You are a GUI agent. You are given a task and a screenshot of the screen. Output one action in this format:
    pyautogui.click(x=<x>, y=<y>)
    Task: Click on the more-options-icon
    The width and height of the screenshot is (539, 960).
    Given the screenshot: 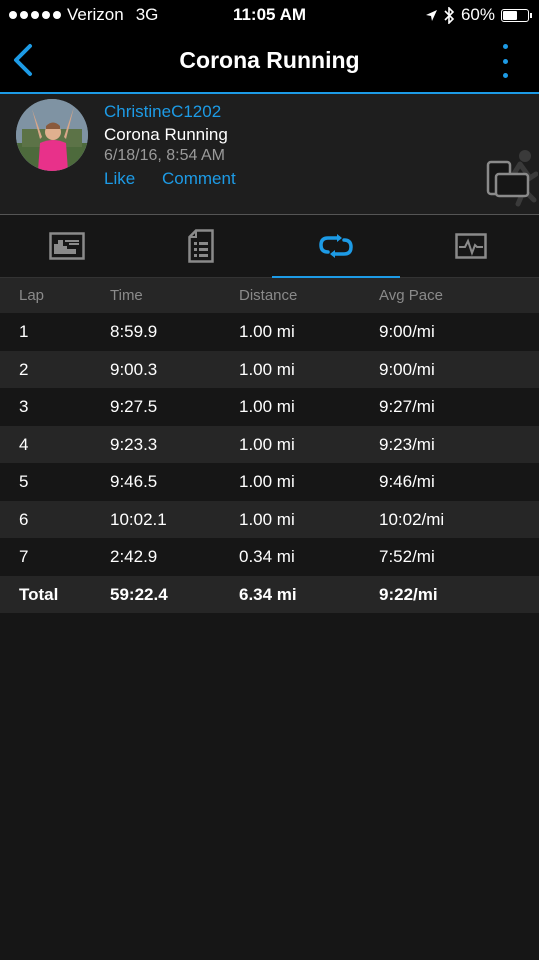 What is the action you would take?
    pyautogui.click(x=505, y=61)
    